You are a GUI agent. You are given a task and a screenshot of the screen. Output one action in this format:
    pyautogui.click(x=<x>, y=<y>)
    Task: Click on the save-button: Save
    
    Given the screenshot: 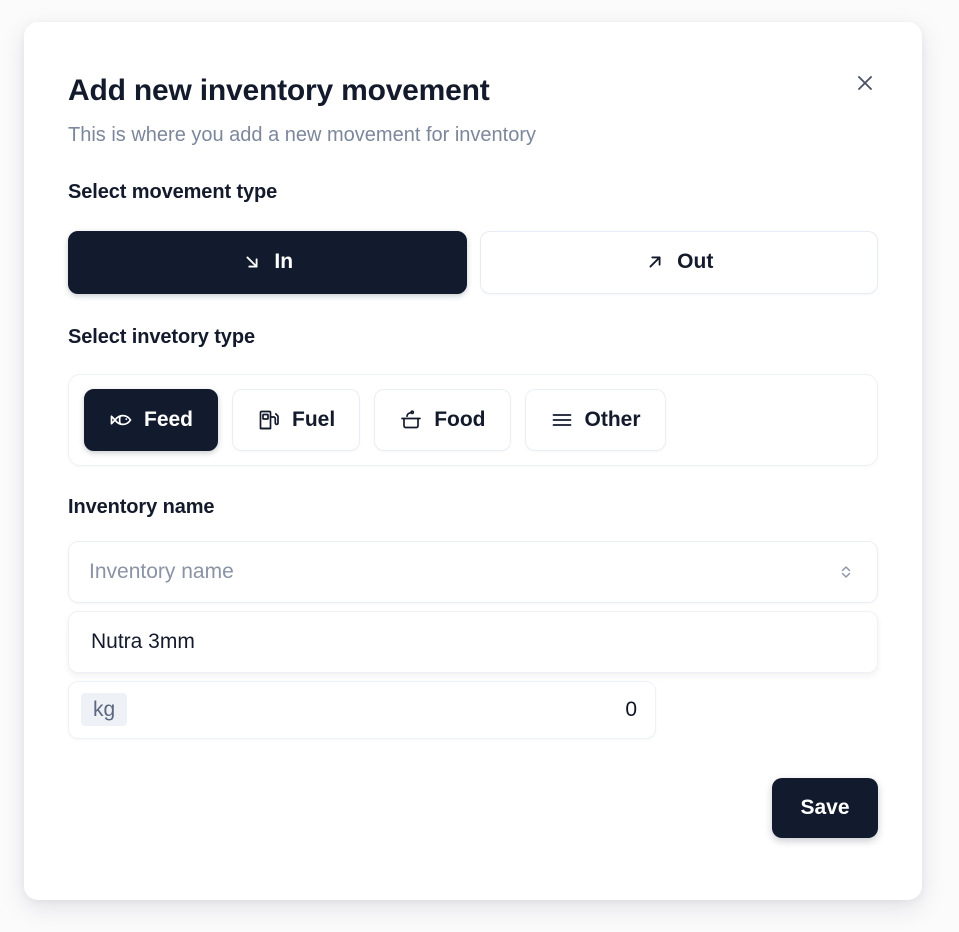 What is the action you would take?
    pyautogui.click(x=825, y=807)
    